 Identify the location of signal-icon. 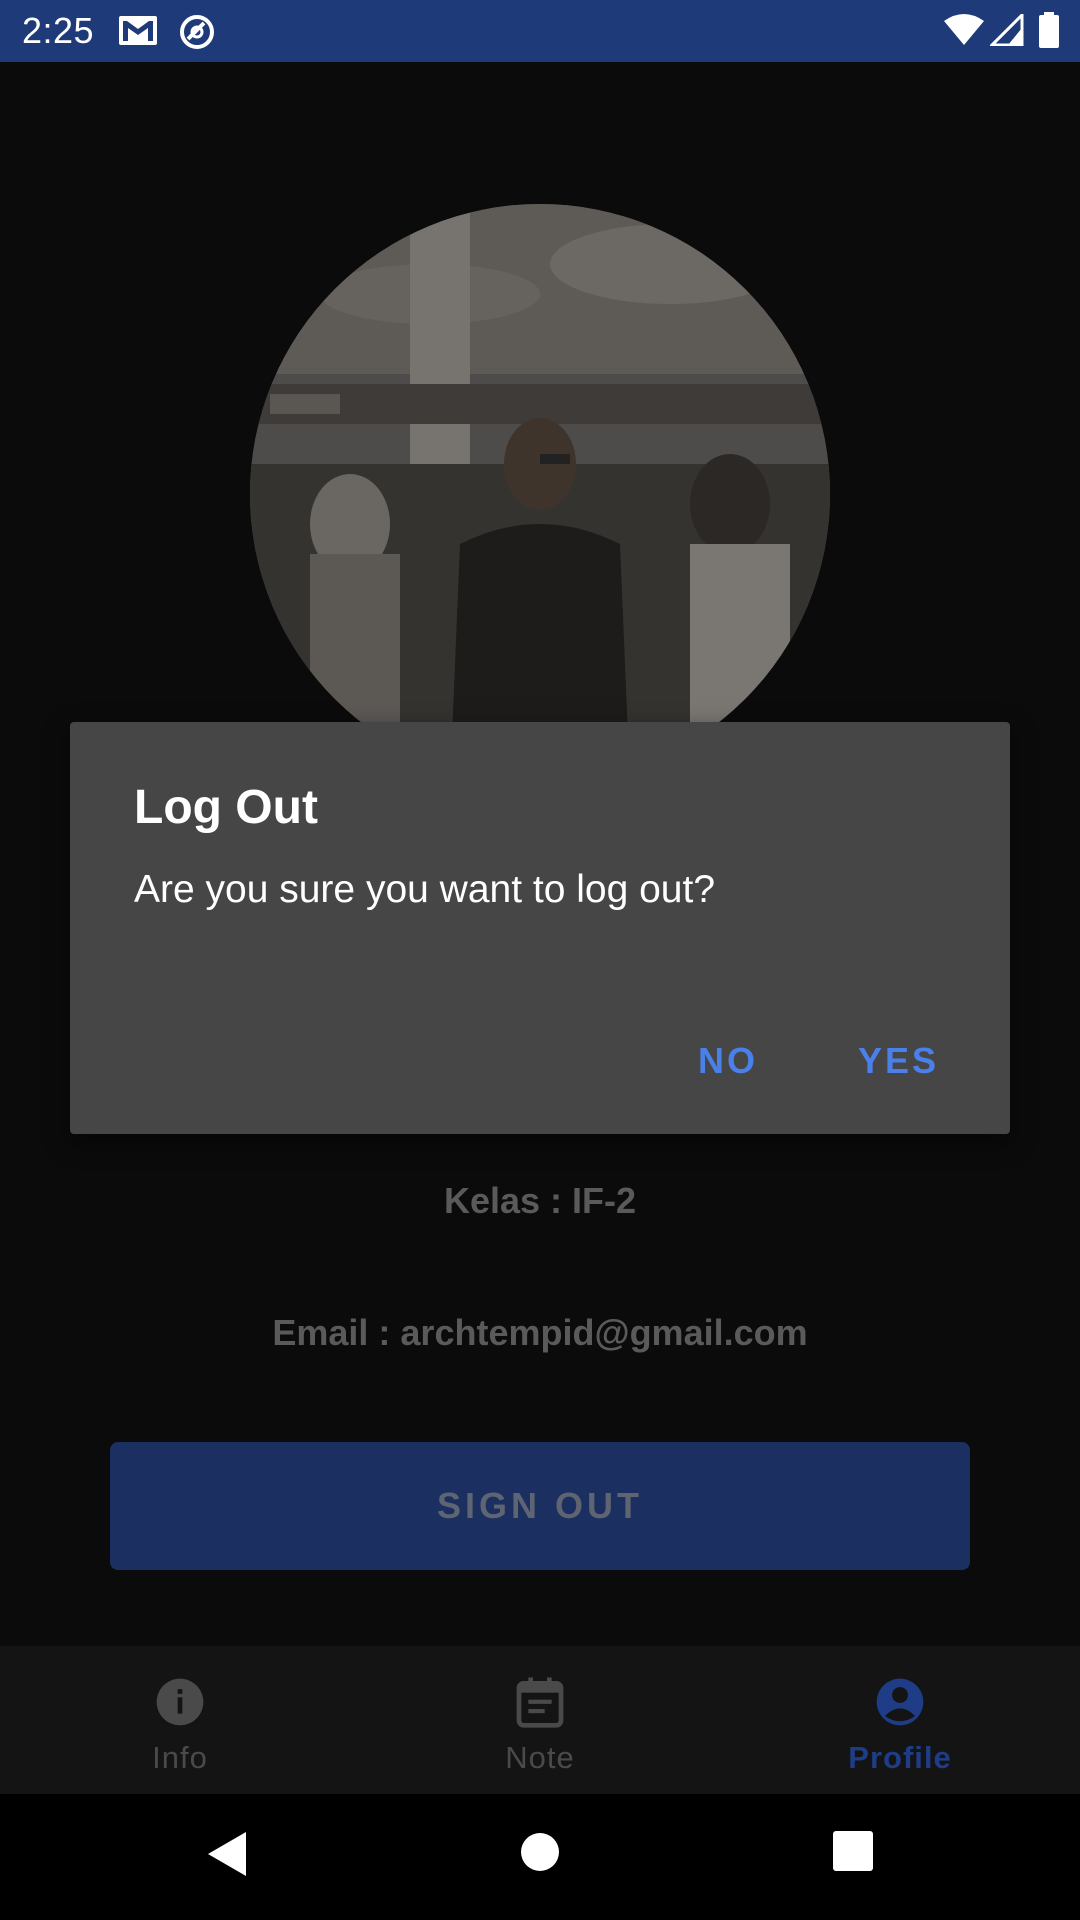
(1006, 31).